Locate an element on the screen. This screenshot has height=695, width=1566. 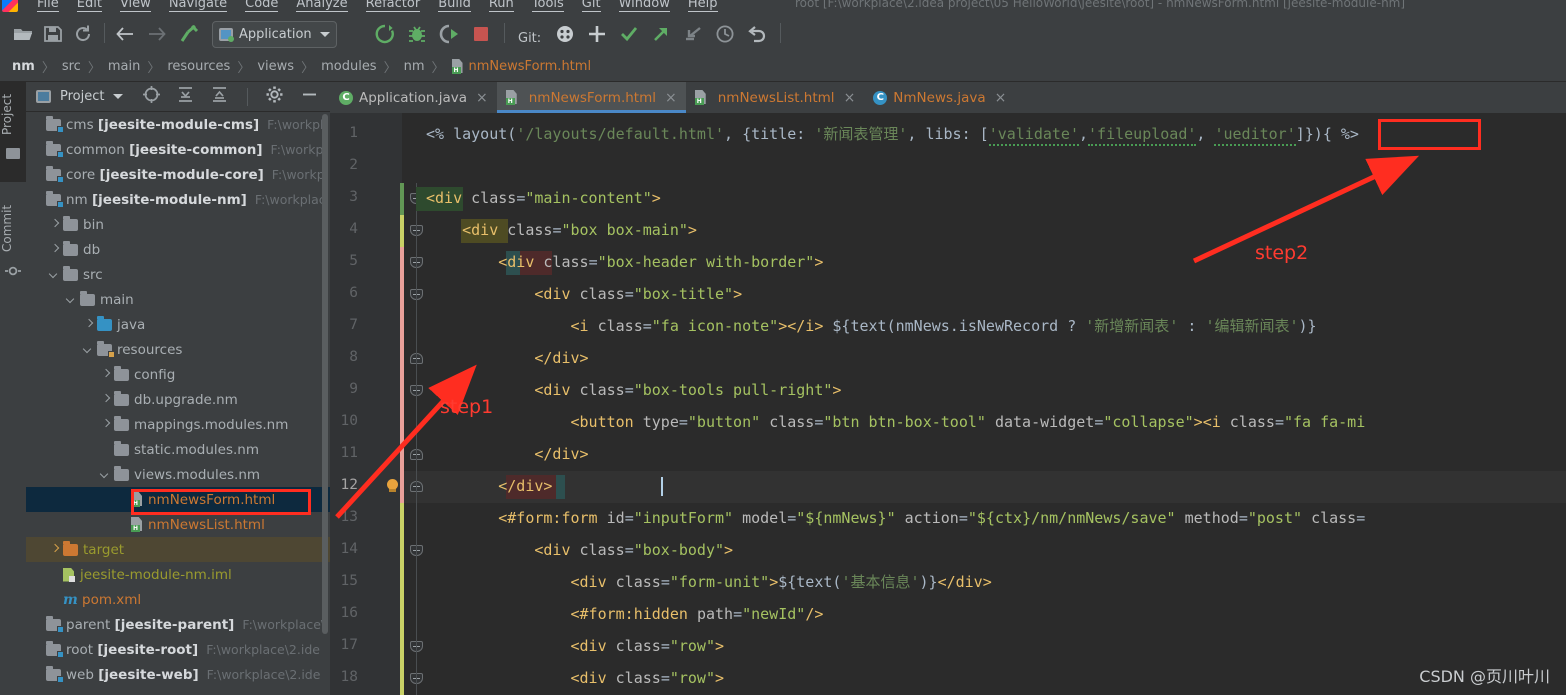
minimize-icon is located at coordinates (309, 96).